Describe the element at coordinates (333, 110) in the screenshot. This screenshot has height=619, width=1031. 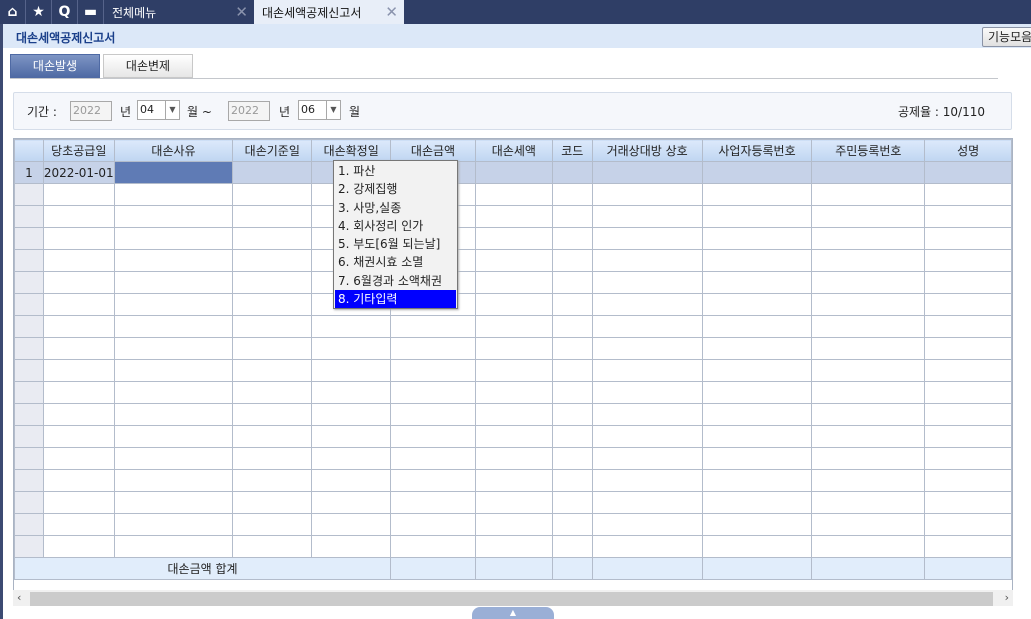
I see `chevron-down-icon: ▼` at that location.